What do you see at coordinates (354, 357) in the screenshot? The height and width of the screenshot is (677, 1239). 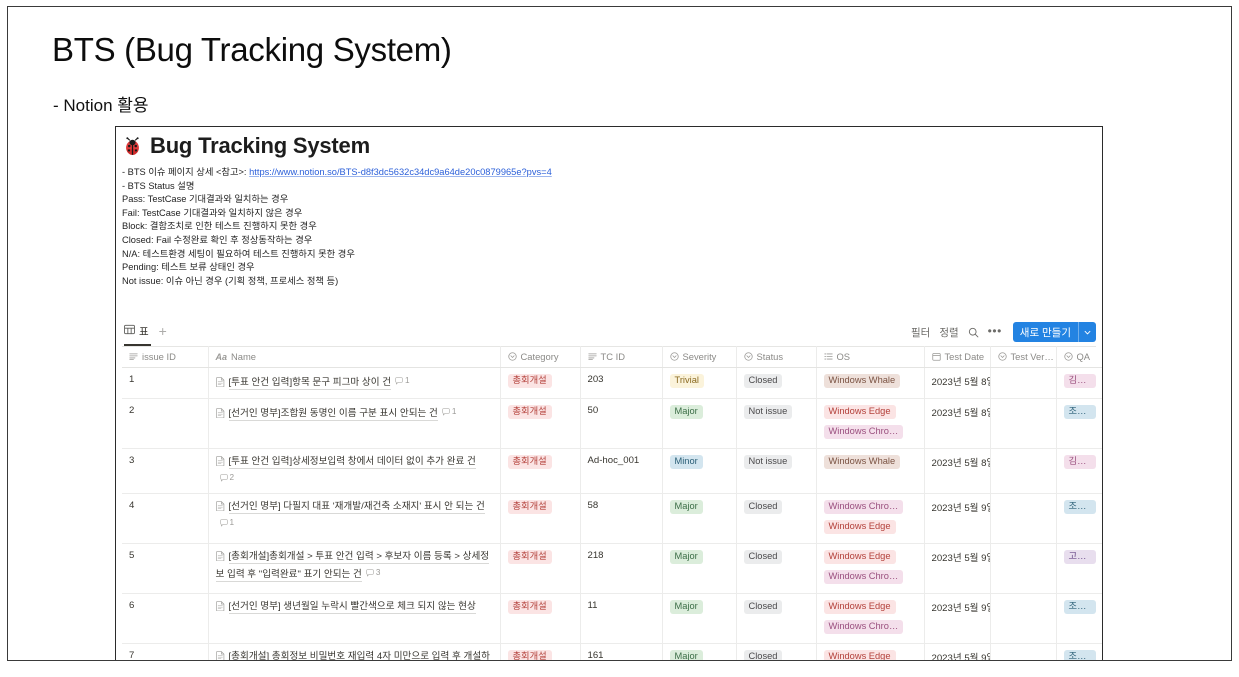 I see `column-header-name: Aa Name` at bounding box center [354, 357].